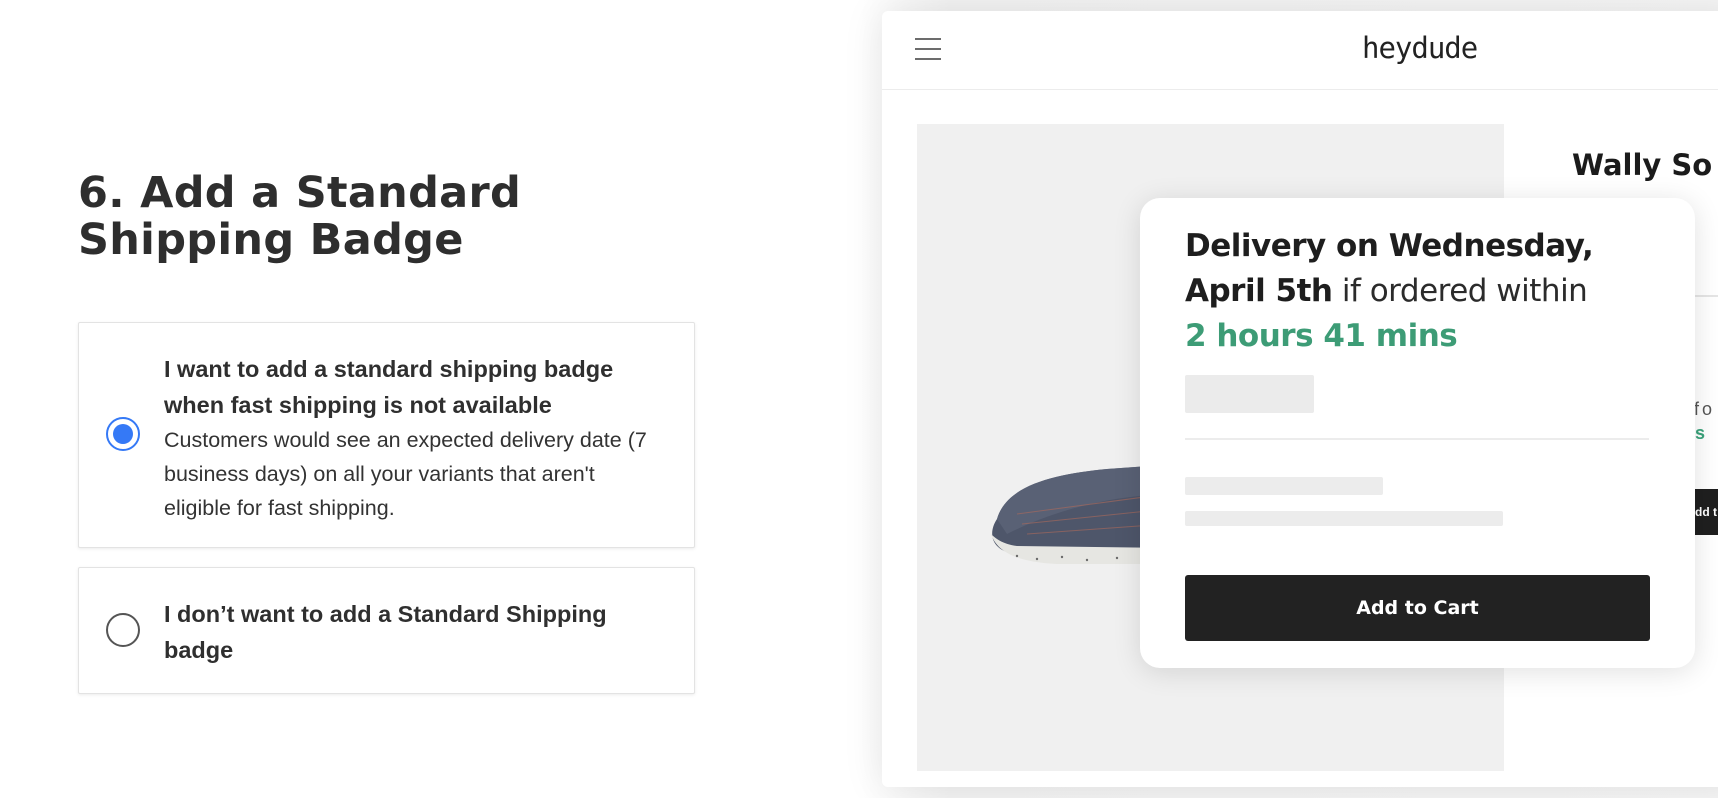 Image resolution: width=1718 pixels, height=798 pixels. I want to click on hamburger-menu-icon, so click(928, 49).